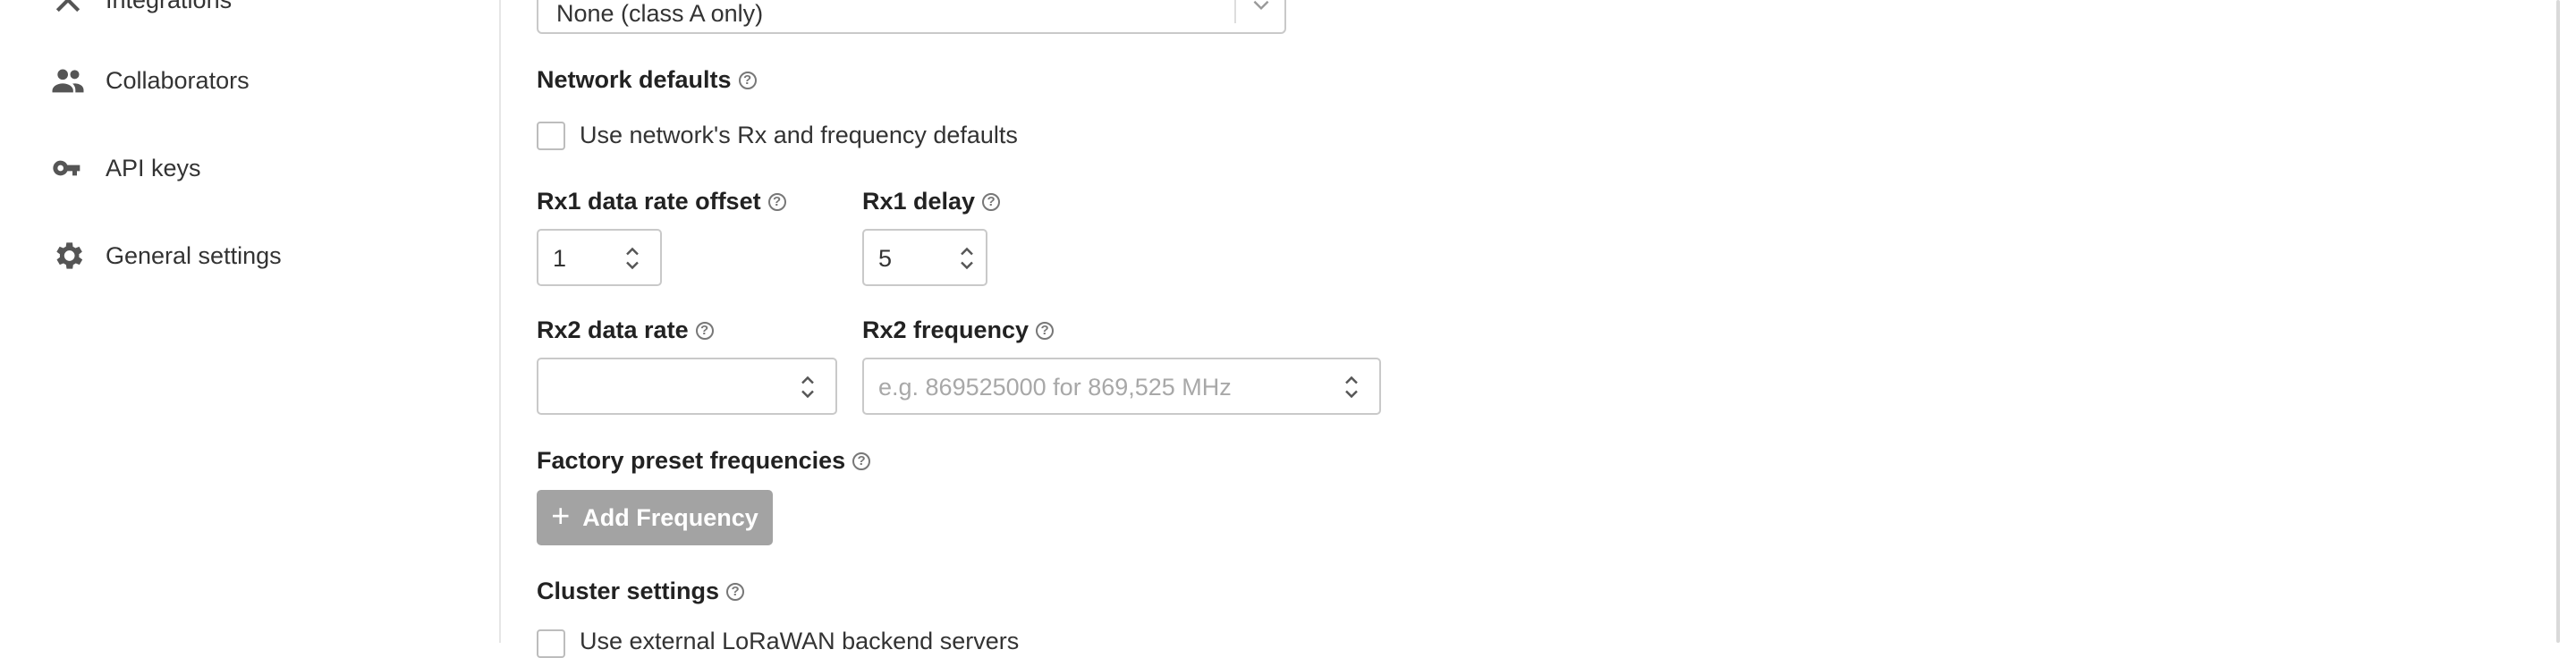 The height and width of the screenshot is (658, 2576). I want to click on sidebar-item-general-settings: General settings, so click(166, 256).